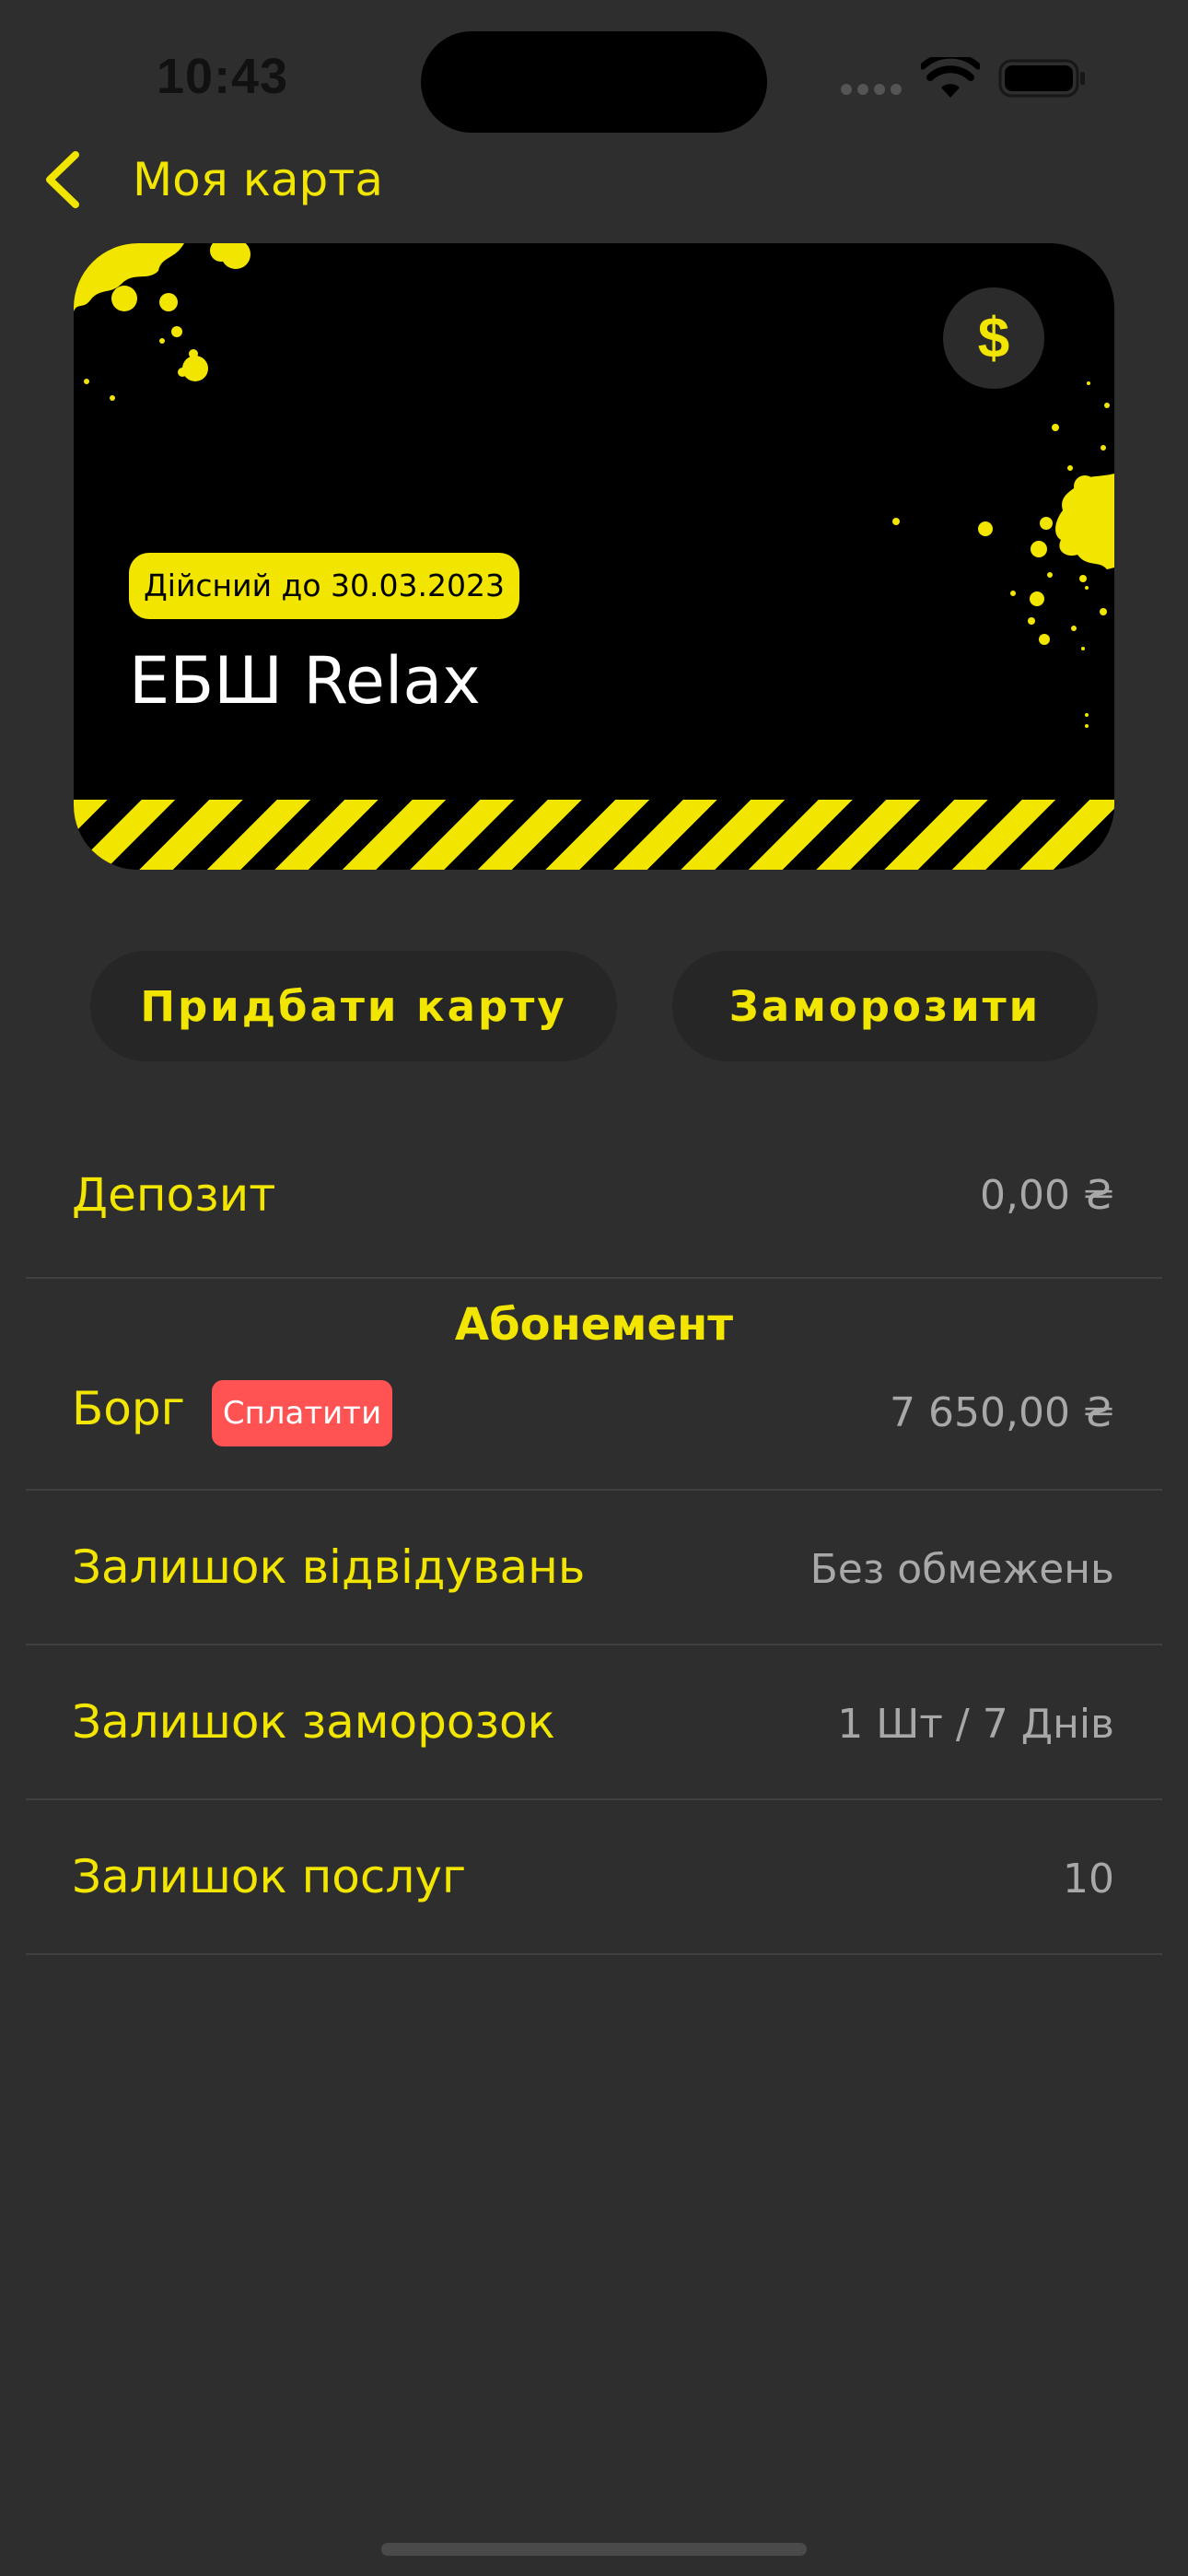 Image resolution: width=1188 pixels, height=2576 pixels. I want to click on freezes-remaining-label: Залишок заморозок, so click(313, 1722).